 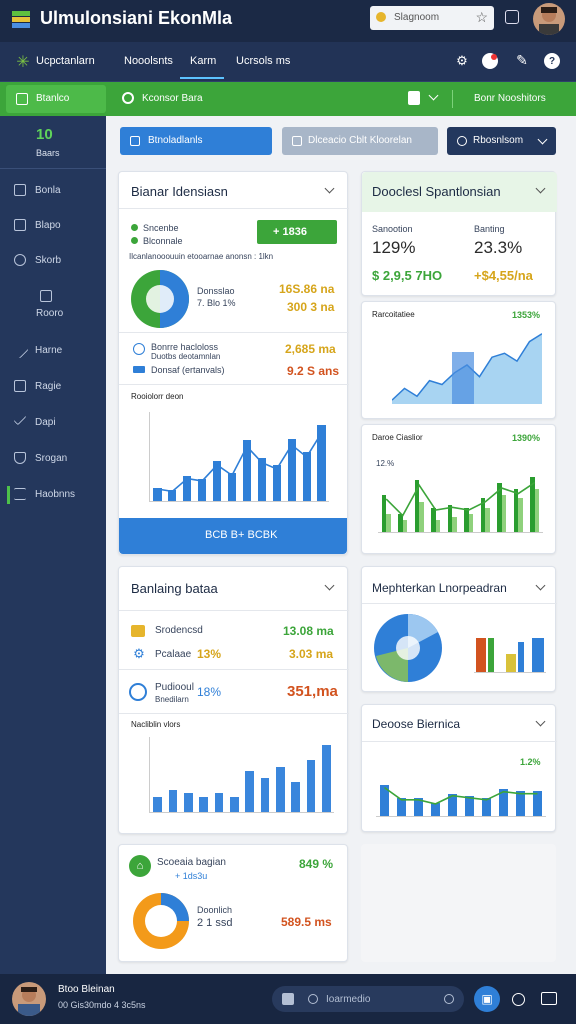 What do you see at coordinates (20, 419) in the screenshot?
I see `check-icon` at bounding box center [20, 419].